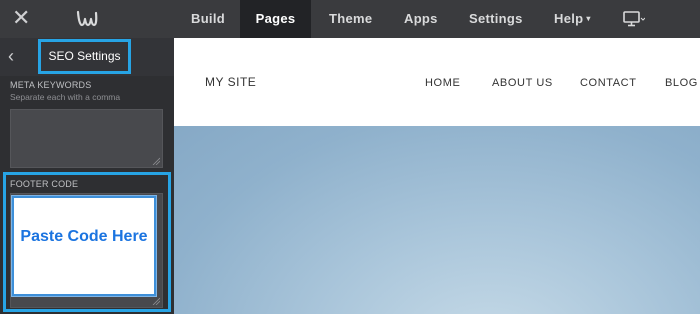 This screenshot has width=700, height=314. What do you see at coordinates (421, 19) in the screenshot?
I see `nav-apps: Apps` at bounding box center [421, 19].